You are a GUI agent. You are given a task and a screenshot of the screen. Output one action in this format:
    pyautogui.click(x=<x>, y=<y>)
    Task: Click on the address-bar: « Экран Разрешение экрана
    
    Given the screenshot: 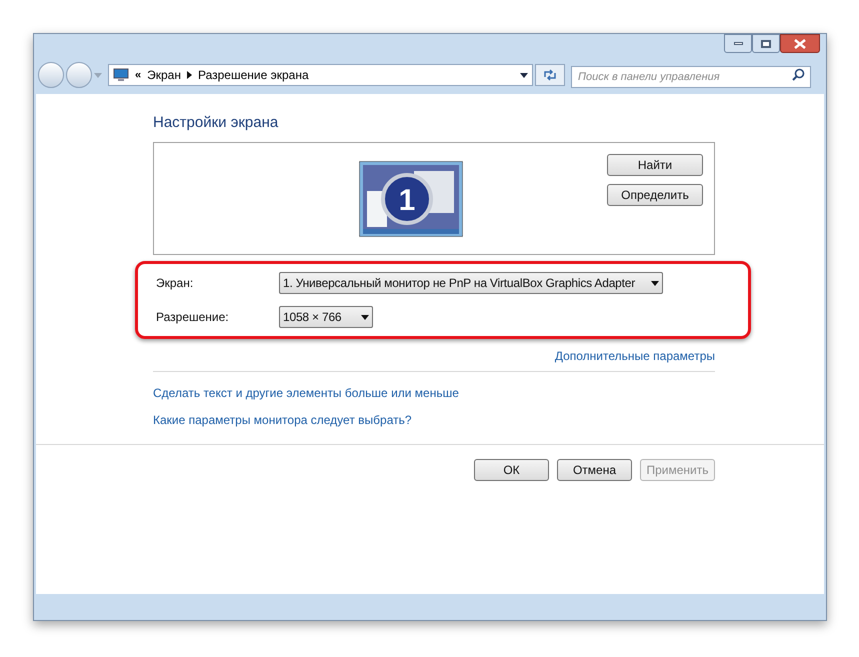 What is the action you would take?
    pyautogui.click(x=320, y=75)
    